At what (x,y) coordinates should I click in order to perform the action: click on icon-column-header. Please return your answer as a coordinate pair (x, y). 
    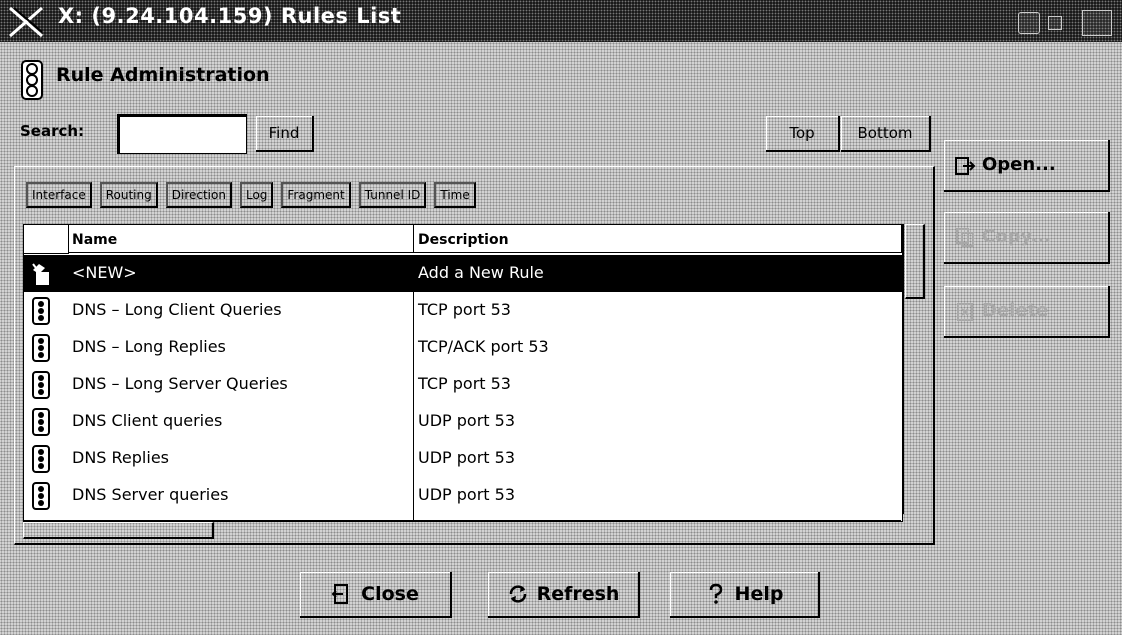
    Looking at the image, I should click on (46, 239).